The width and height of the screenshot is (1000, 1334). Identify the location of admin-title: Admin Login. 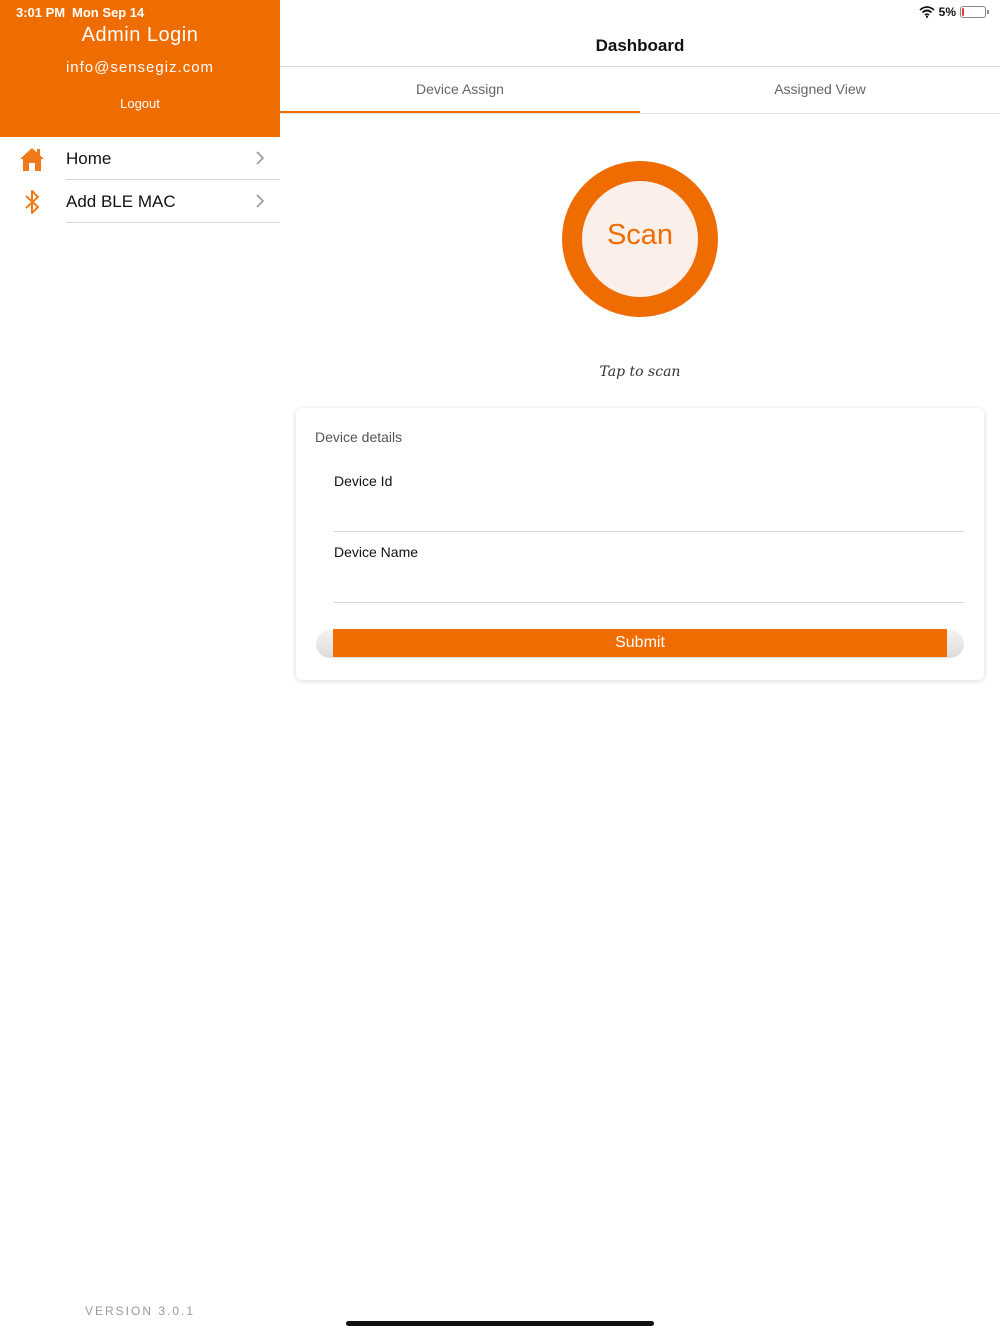
(140, 35).